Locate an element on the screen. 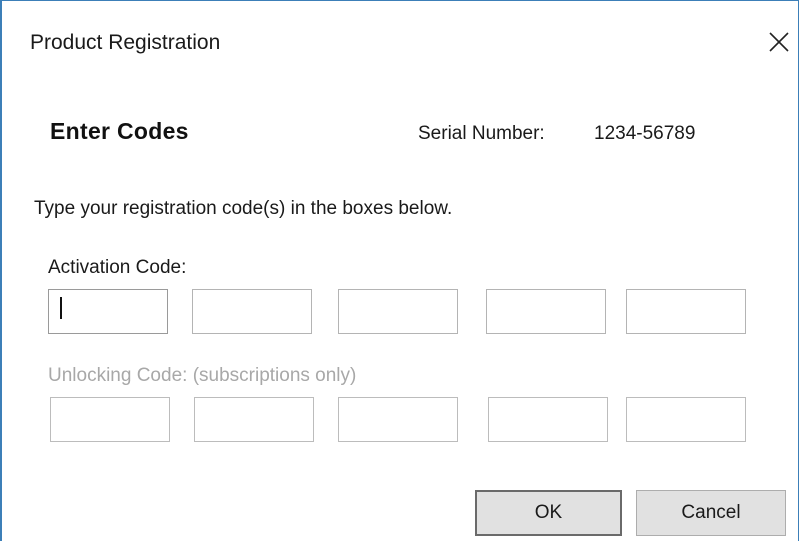  enter-codes-heading: Enter Codes is located at coordinates (119, 131).